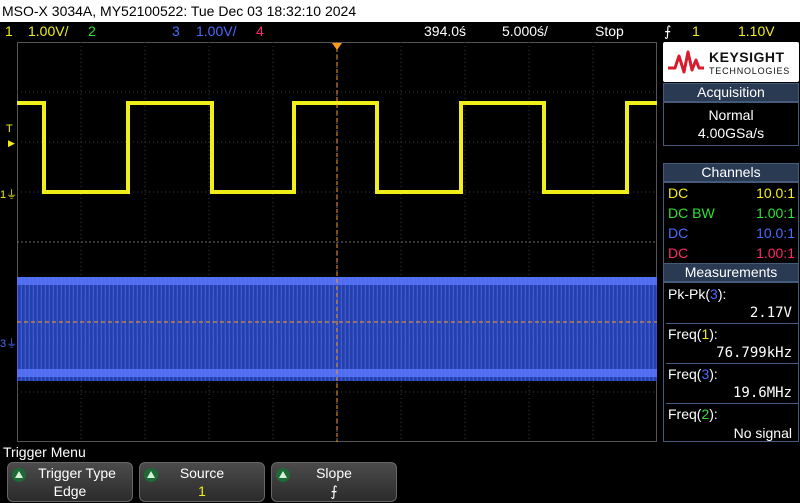 This screenshot has height=503, width=800. Describe the element at coordinates (731, 272) in the screenshot. I see `measurements-title: Measurements` at that location.